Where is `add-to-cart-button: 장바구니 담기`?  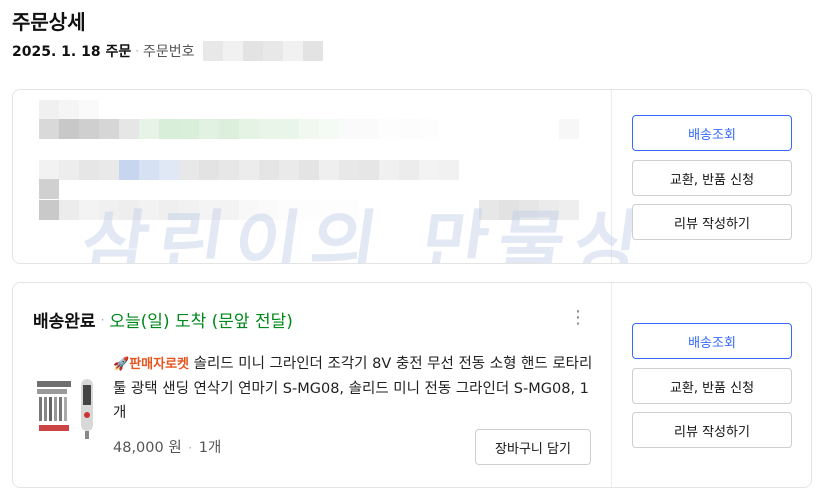 add-to-cart-button: 장바구니 담기 is located at coordinates (533, 447).